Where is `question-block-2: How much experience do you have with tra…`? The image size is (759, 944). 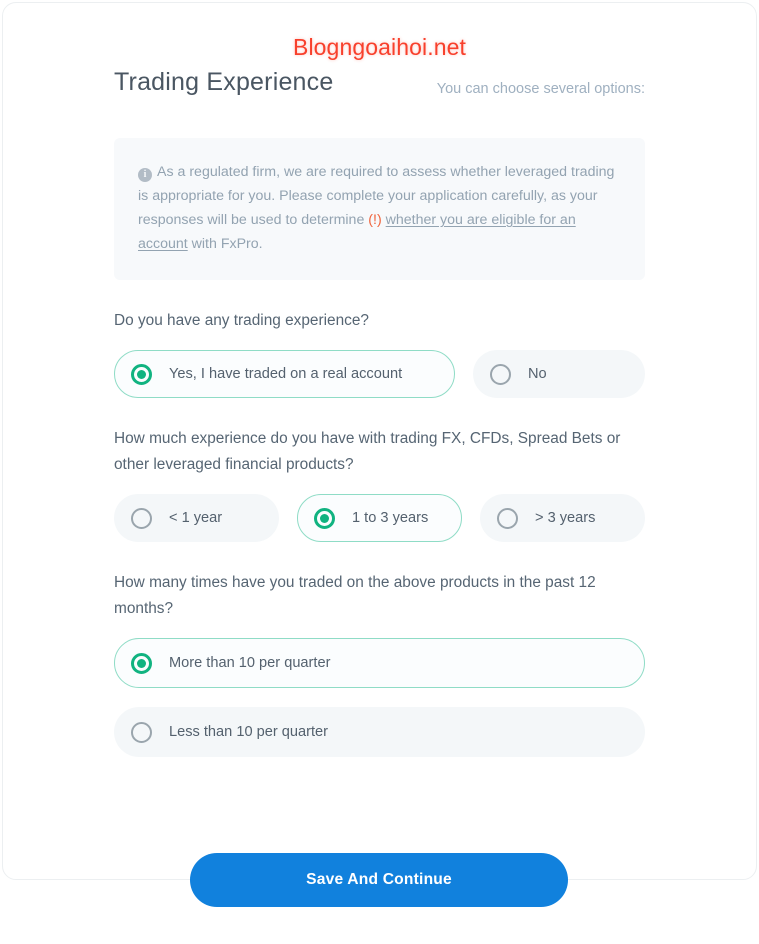
question-block-2: How much experience do you have with tra… is located at coordinates (379, 484).